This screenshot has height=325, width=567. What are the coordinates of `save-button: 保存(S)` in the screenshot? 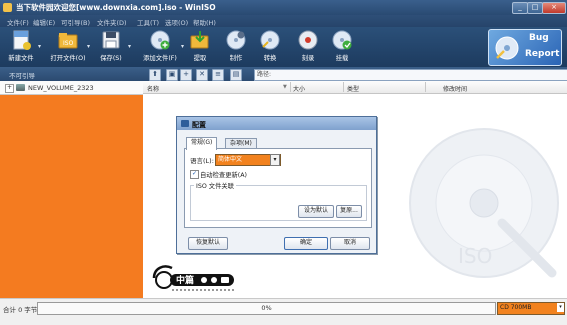 It's located at (111, 47).